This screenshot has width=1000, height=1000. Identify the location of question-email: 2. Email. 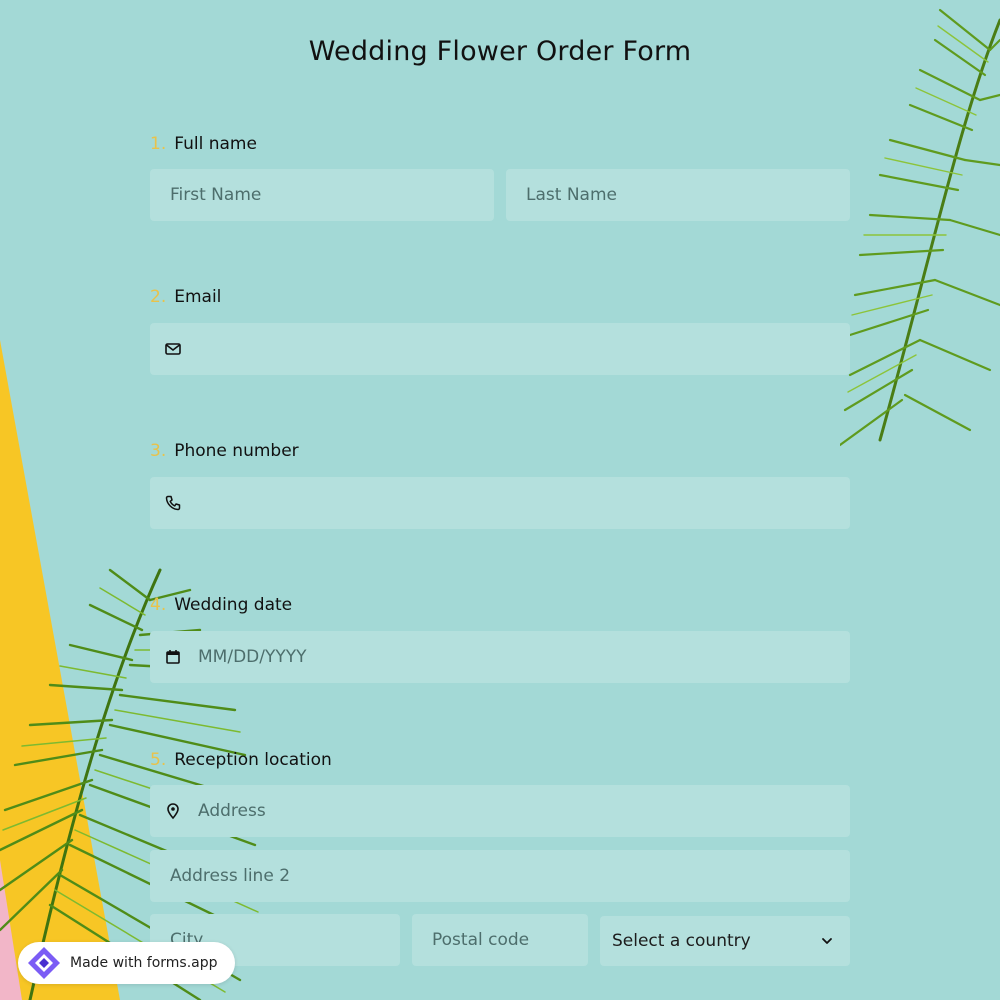
(185, 297).